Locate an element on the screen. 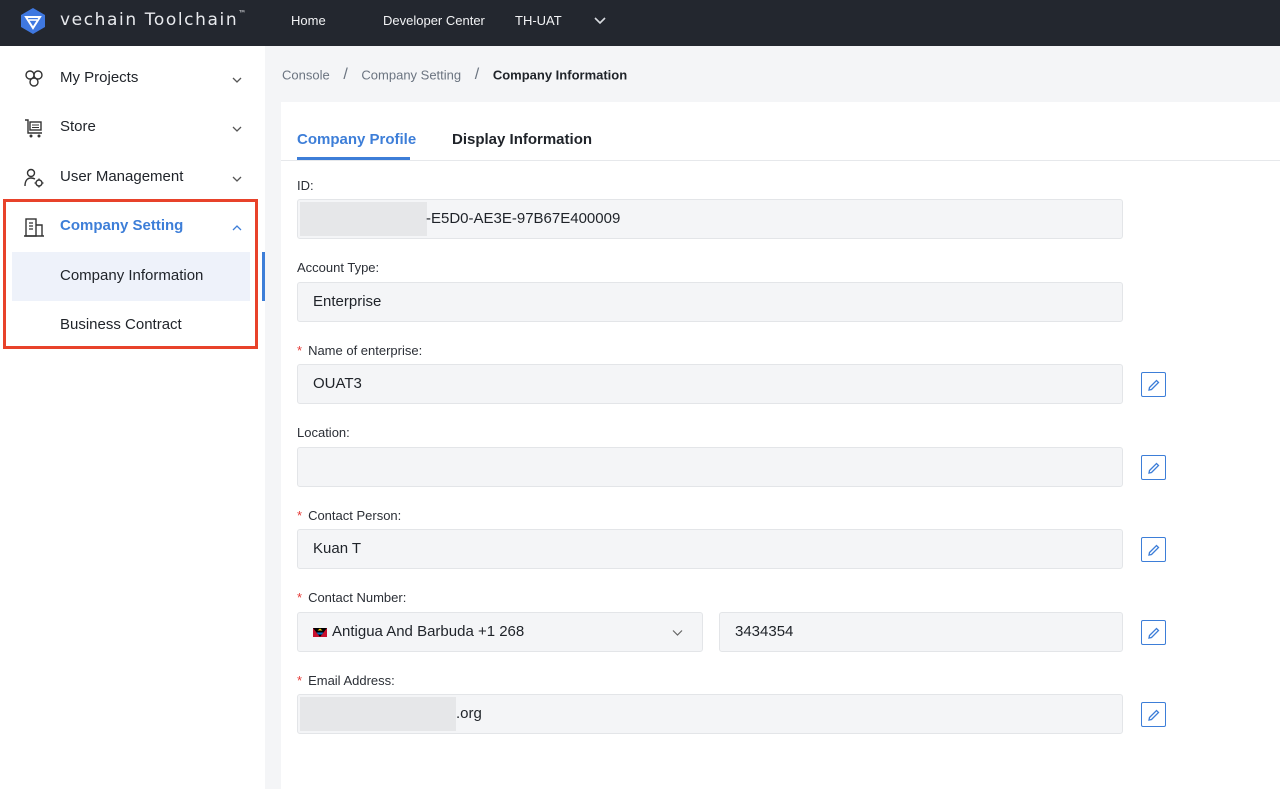  sidebar-subitem-business-contract: Business Contract is located at coordinates (131, 325).